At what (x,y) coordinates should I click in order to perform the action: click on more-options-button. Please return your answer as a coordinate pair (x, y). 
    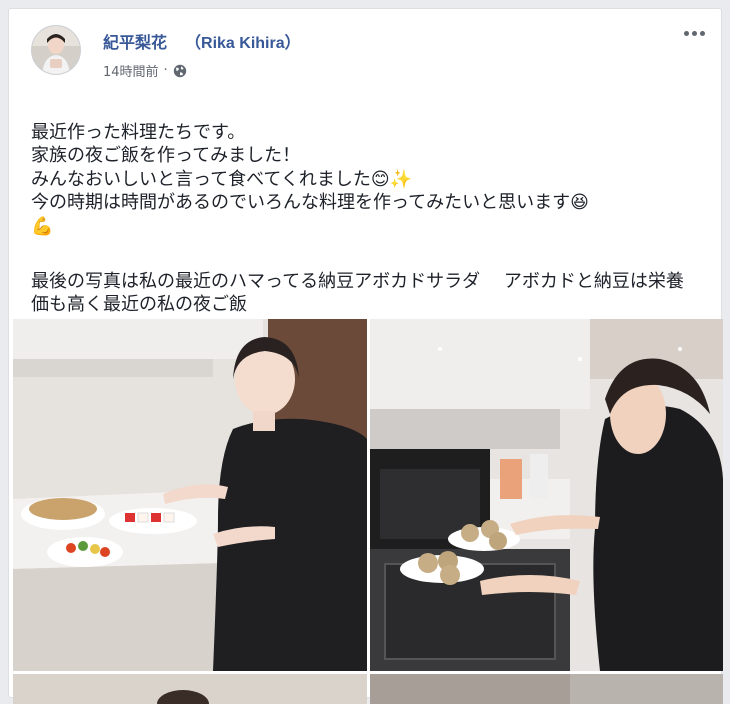
    Looking at the image, I should click on (694, 33).